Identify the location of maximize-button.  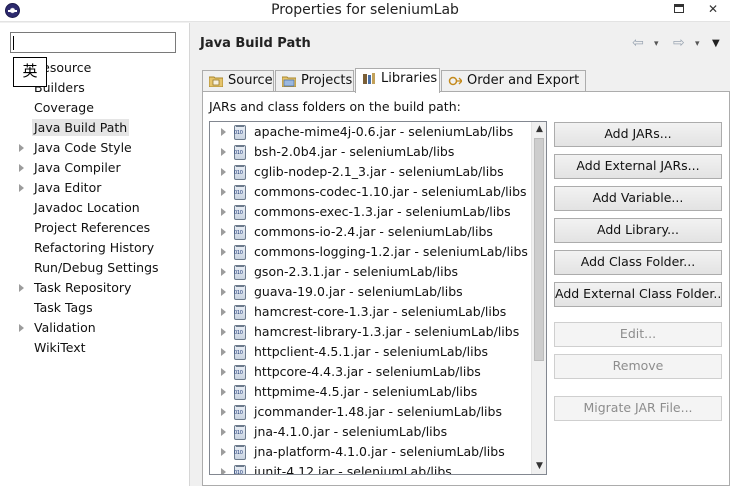
(679, 10).